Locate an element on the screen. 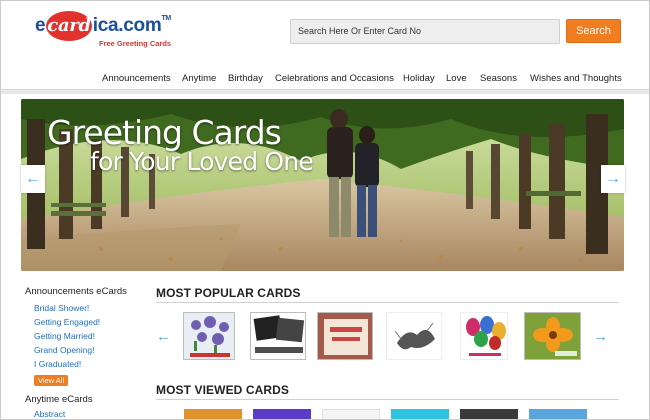  orange-flower-card-icon is located at coordinates (552, 336).